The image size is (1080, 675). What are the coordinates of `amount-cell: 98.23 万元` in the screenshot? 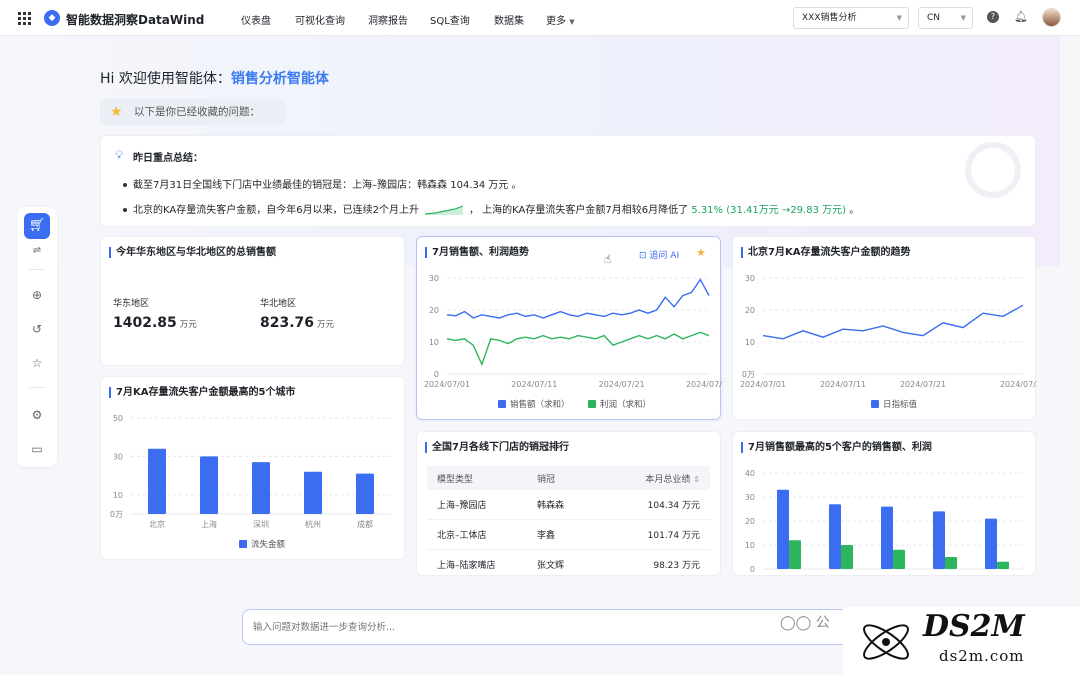 It's located at (676, 566).